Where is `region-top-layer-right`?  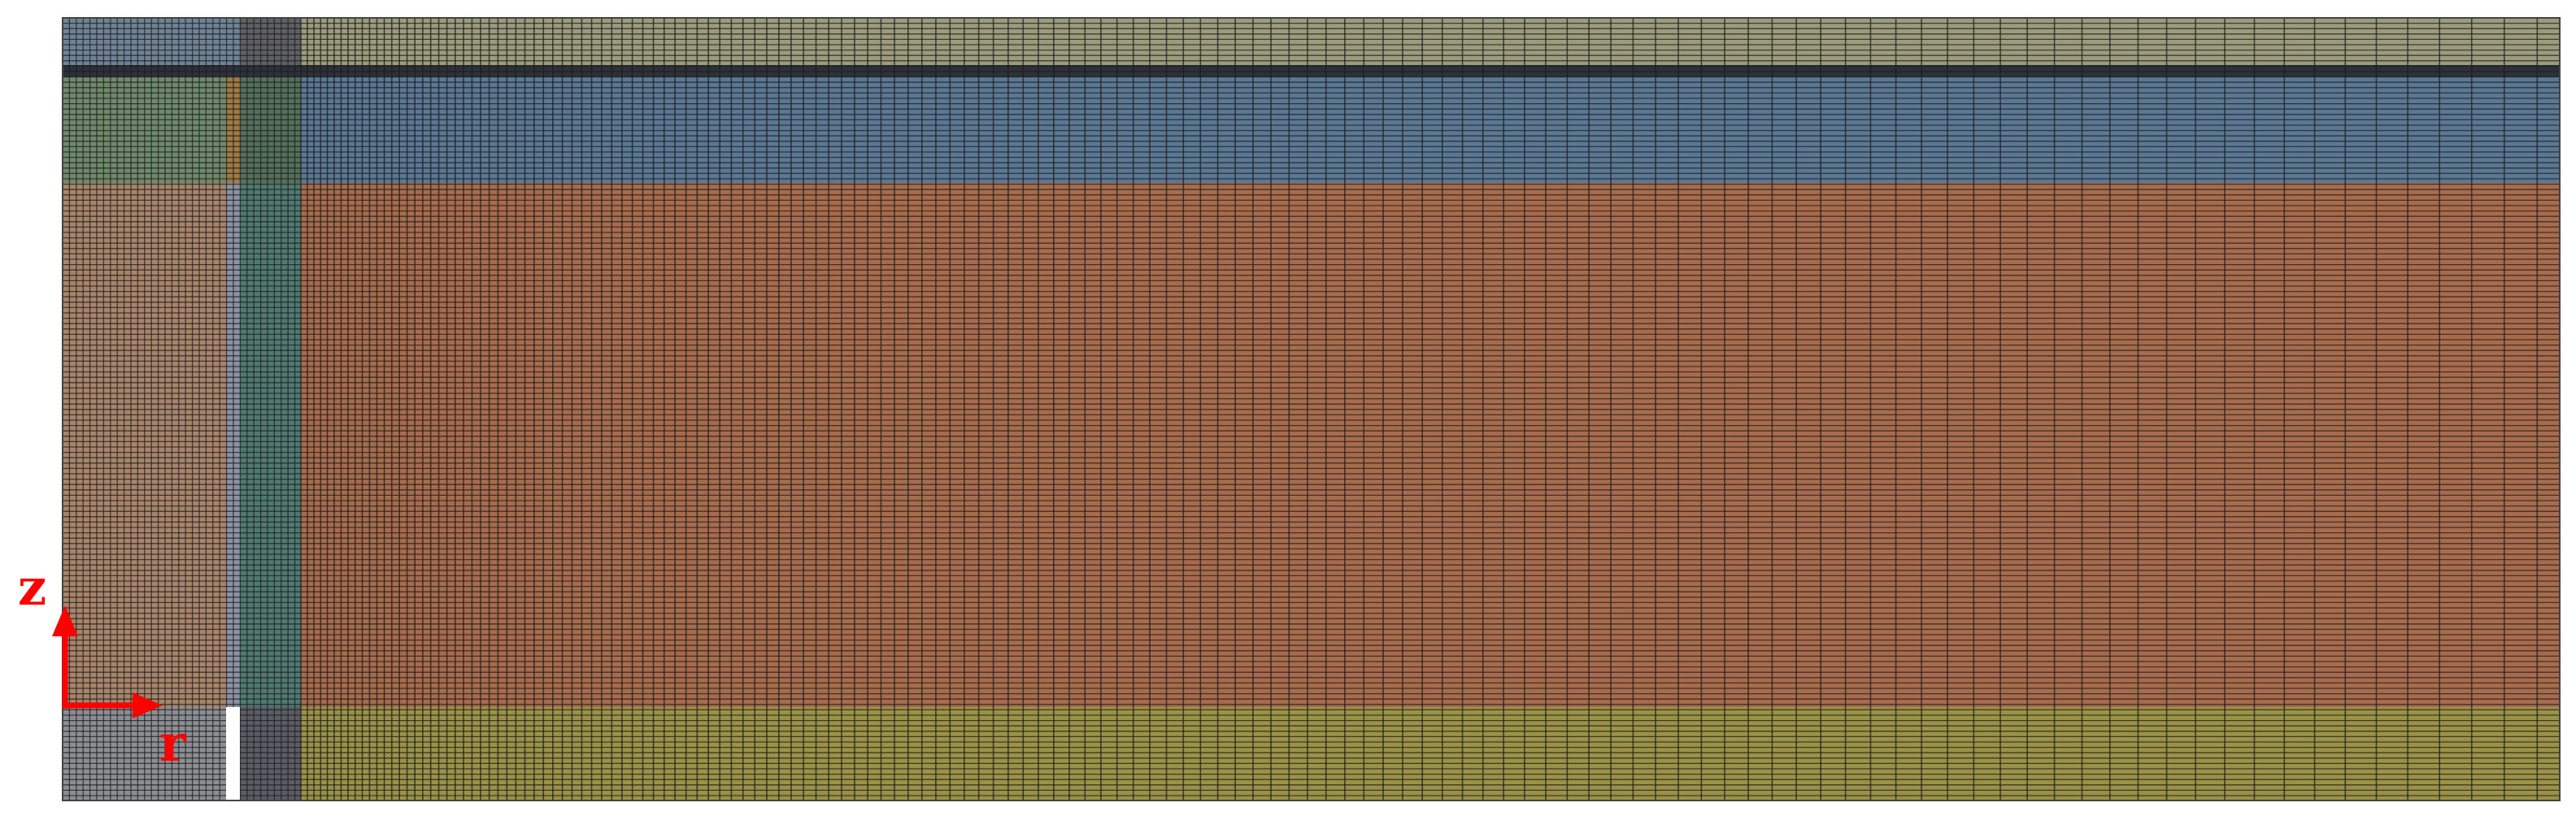 region-top-layer-right is located at coordinates (1431, 41).